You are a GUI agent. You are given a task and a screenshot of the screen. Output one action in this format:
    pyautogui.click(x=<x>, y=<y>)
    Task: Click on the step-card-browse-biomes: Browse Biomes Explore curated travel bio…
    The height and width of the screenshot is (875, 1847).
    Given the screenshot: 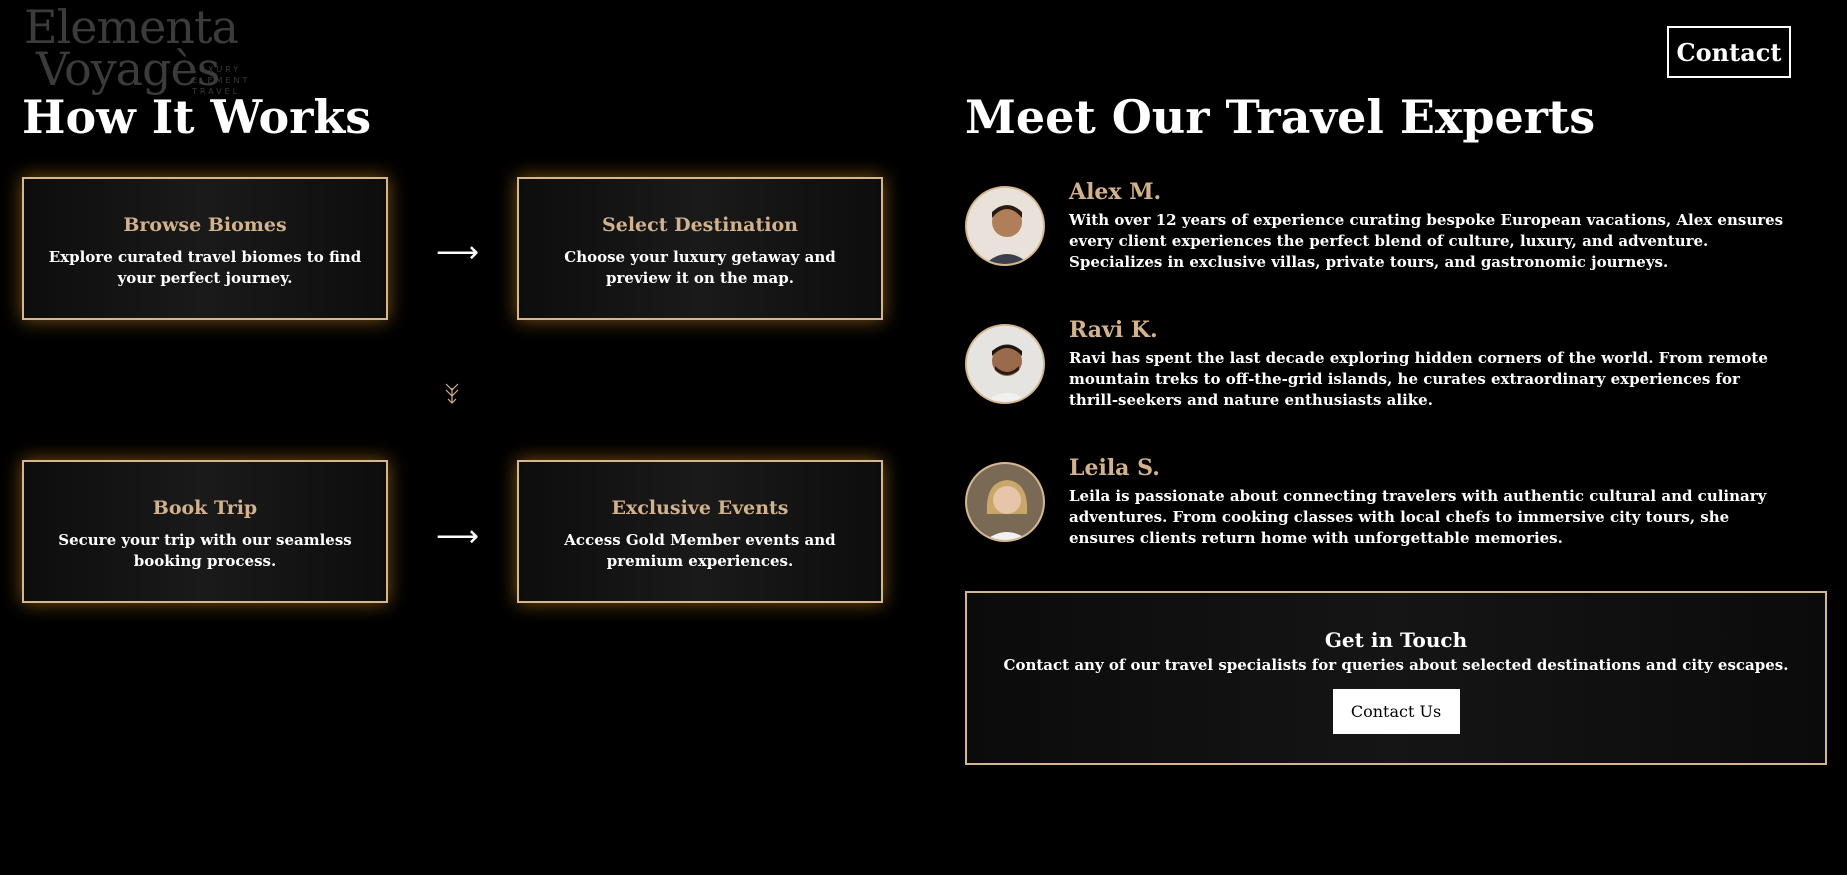 What is the action you would take?
    pyautogui.click(x=205, y=248)
    